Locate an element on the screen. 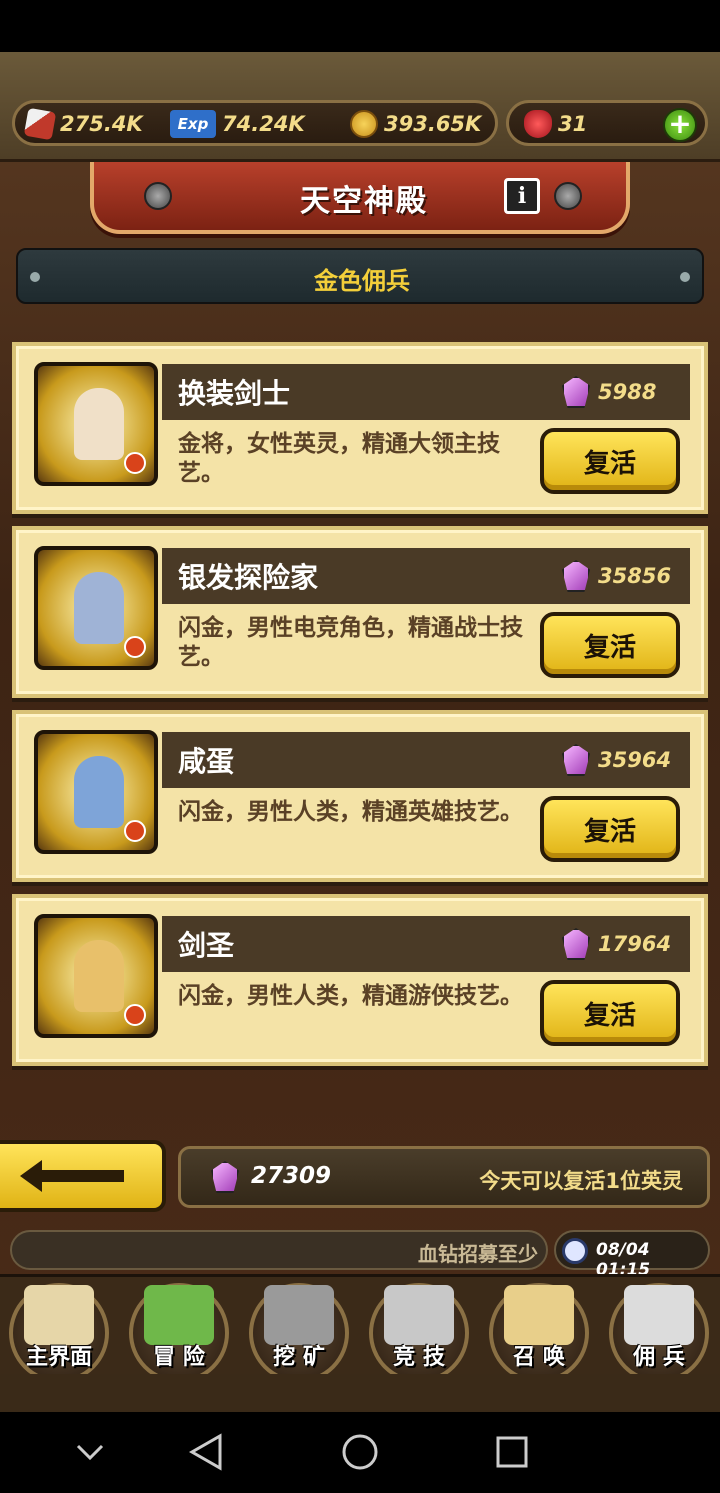  ticker-text: 血钻招募至少 is located at coordinates (478, 1254).